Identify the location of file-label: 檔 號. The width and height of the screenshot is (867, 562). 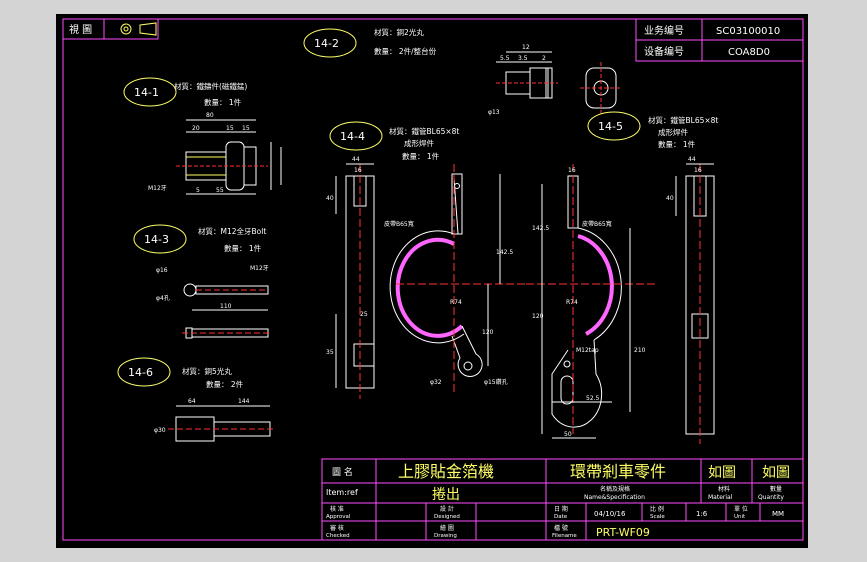
(561, 528).